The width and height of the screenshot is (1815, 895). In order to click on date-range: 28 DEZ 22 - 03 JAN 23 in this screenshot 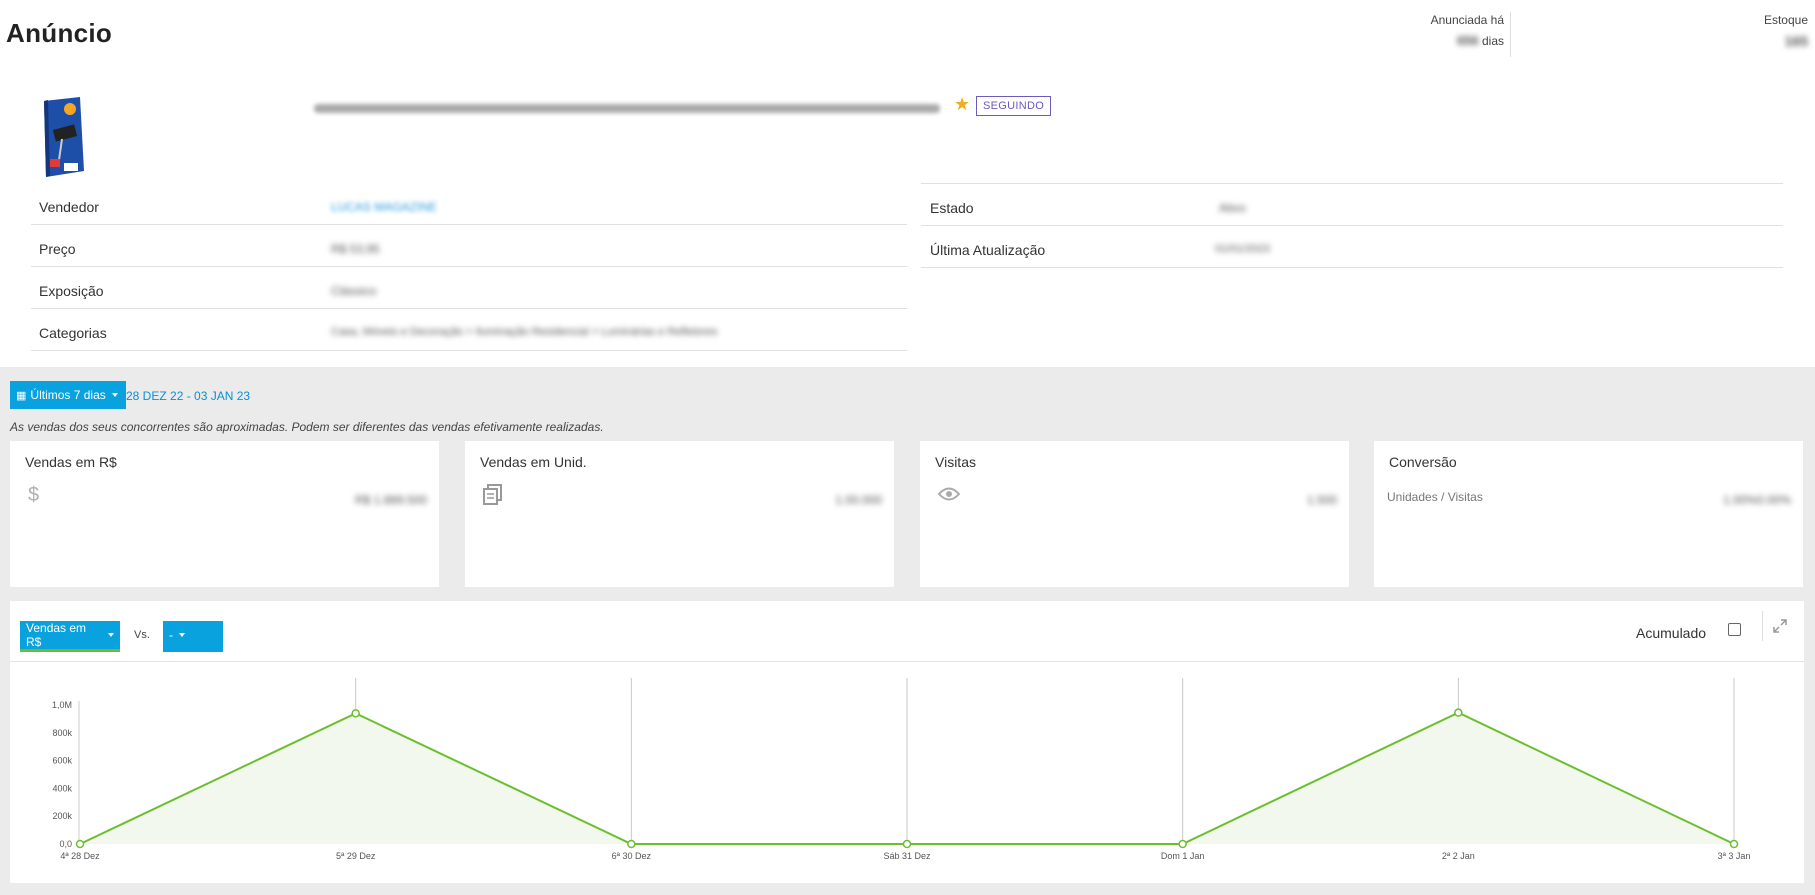, I will do `click(188, 396)`.